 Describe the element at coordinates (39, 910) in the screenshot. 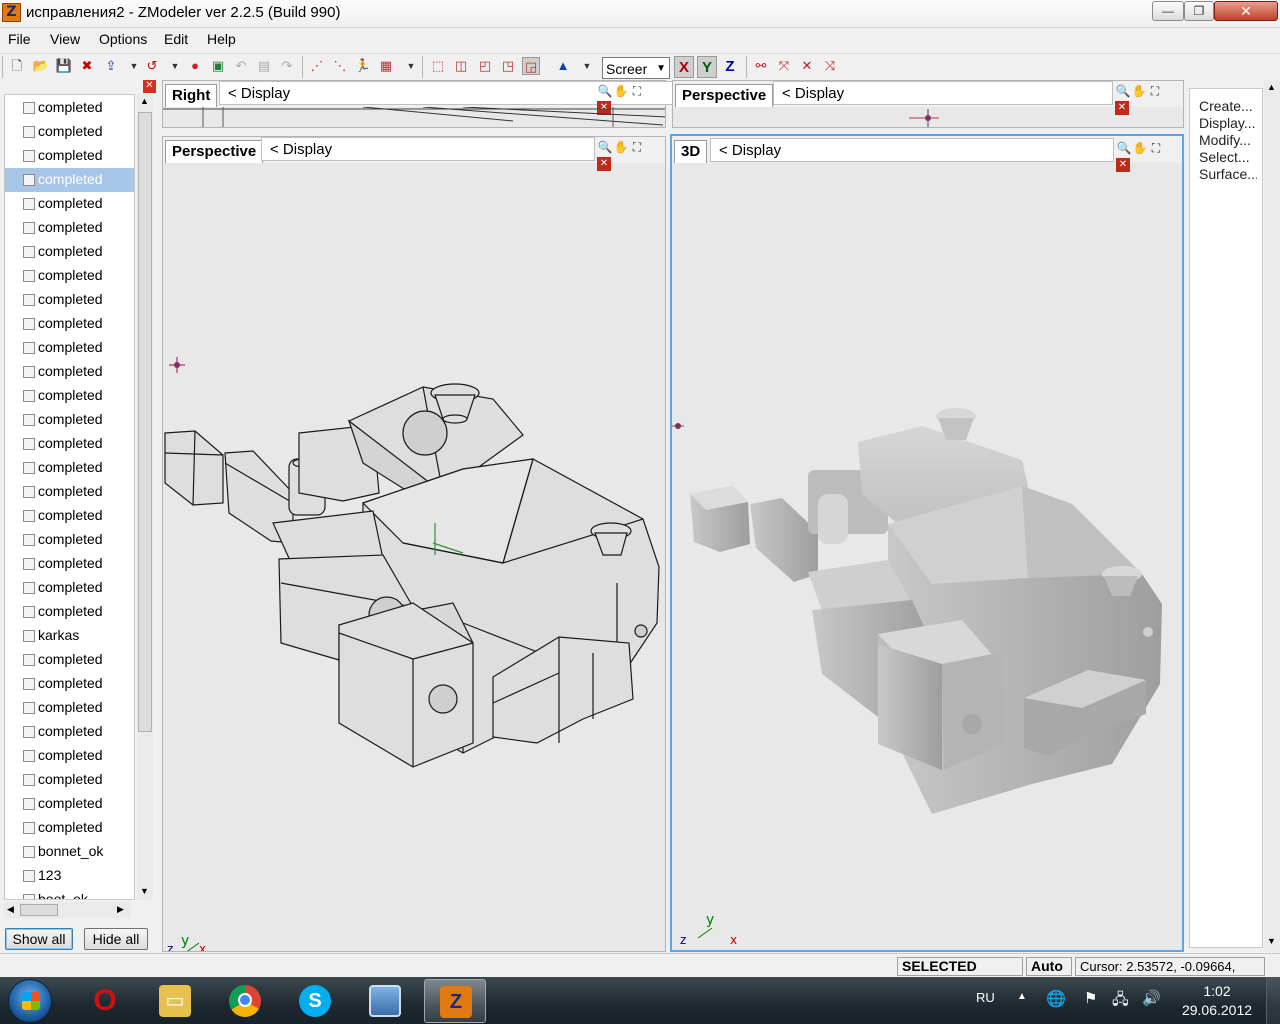

I see `scroll-thumb` at that location.